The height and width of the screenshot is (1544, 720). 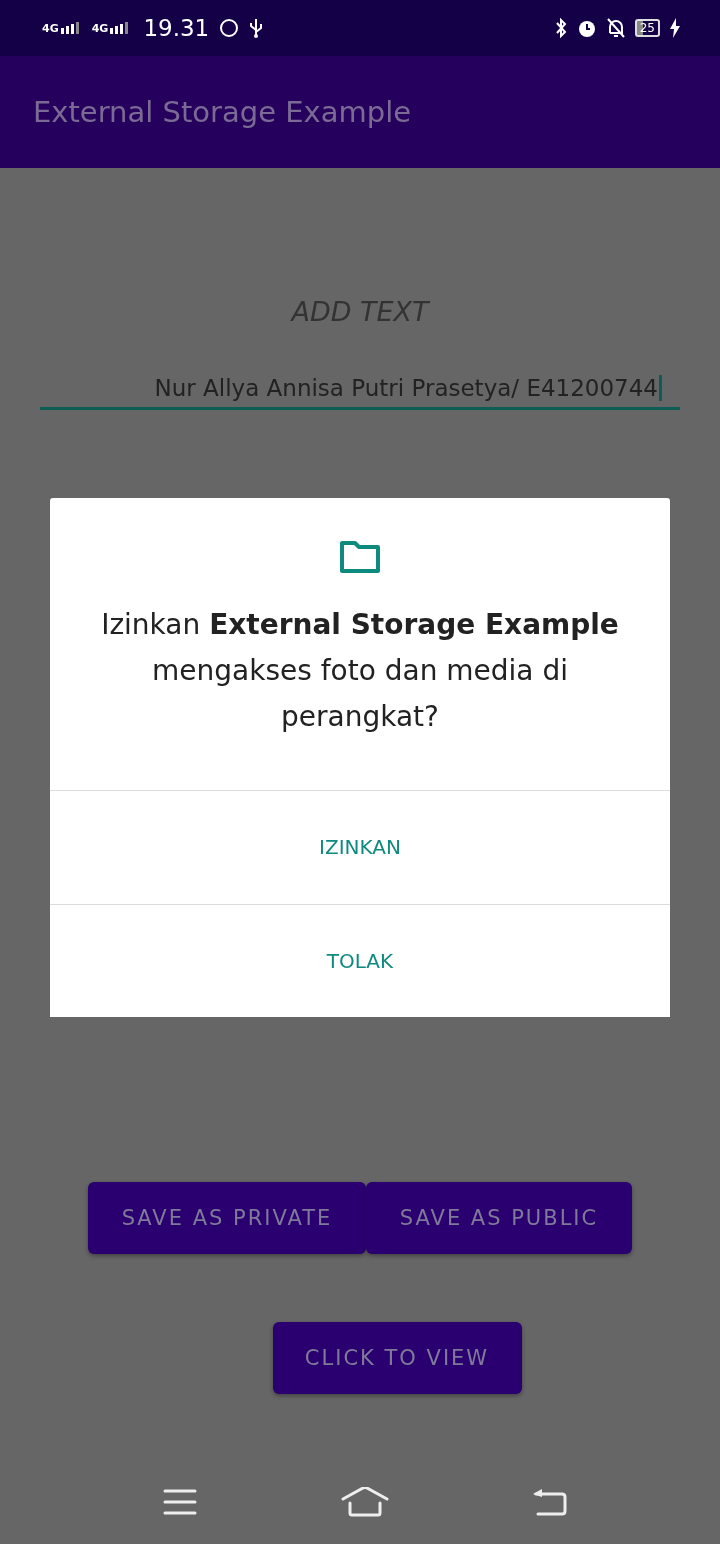 I want to click on folder-icon, so click(x=360, y=557).